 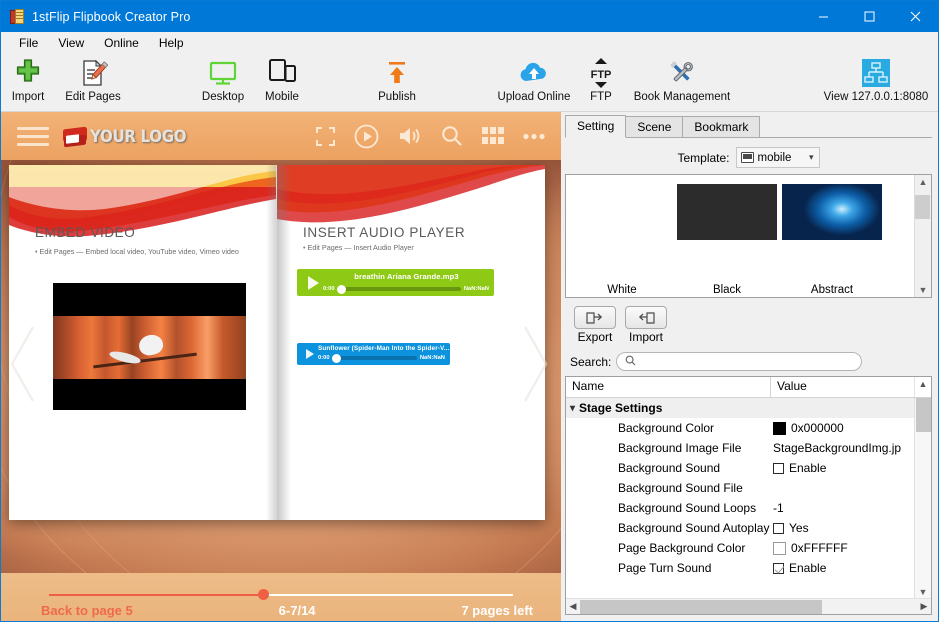 What do you see at coordinates (746, 361) in the screenshot?
I see `search-input` at bounding box center [746, 361].